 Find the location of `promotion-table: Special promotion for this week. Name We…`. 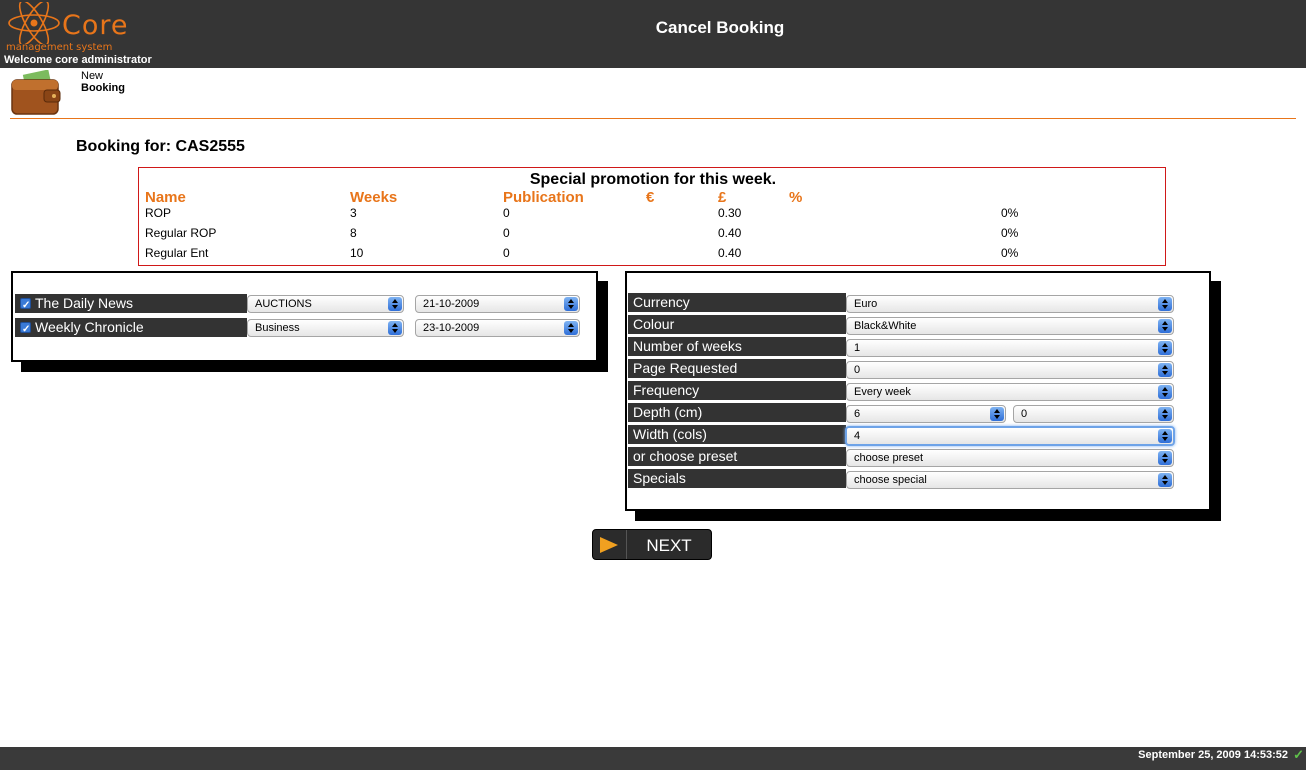

promotion-table: Special promotion for this week. Name We… is located at coordinates (652, 216).